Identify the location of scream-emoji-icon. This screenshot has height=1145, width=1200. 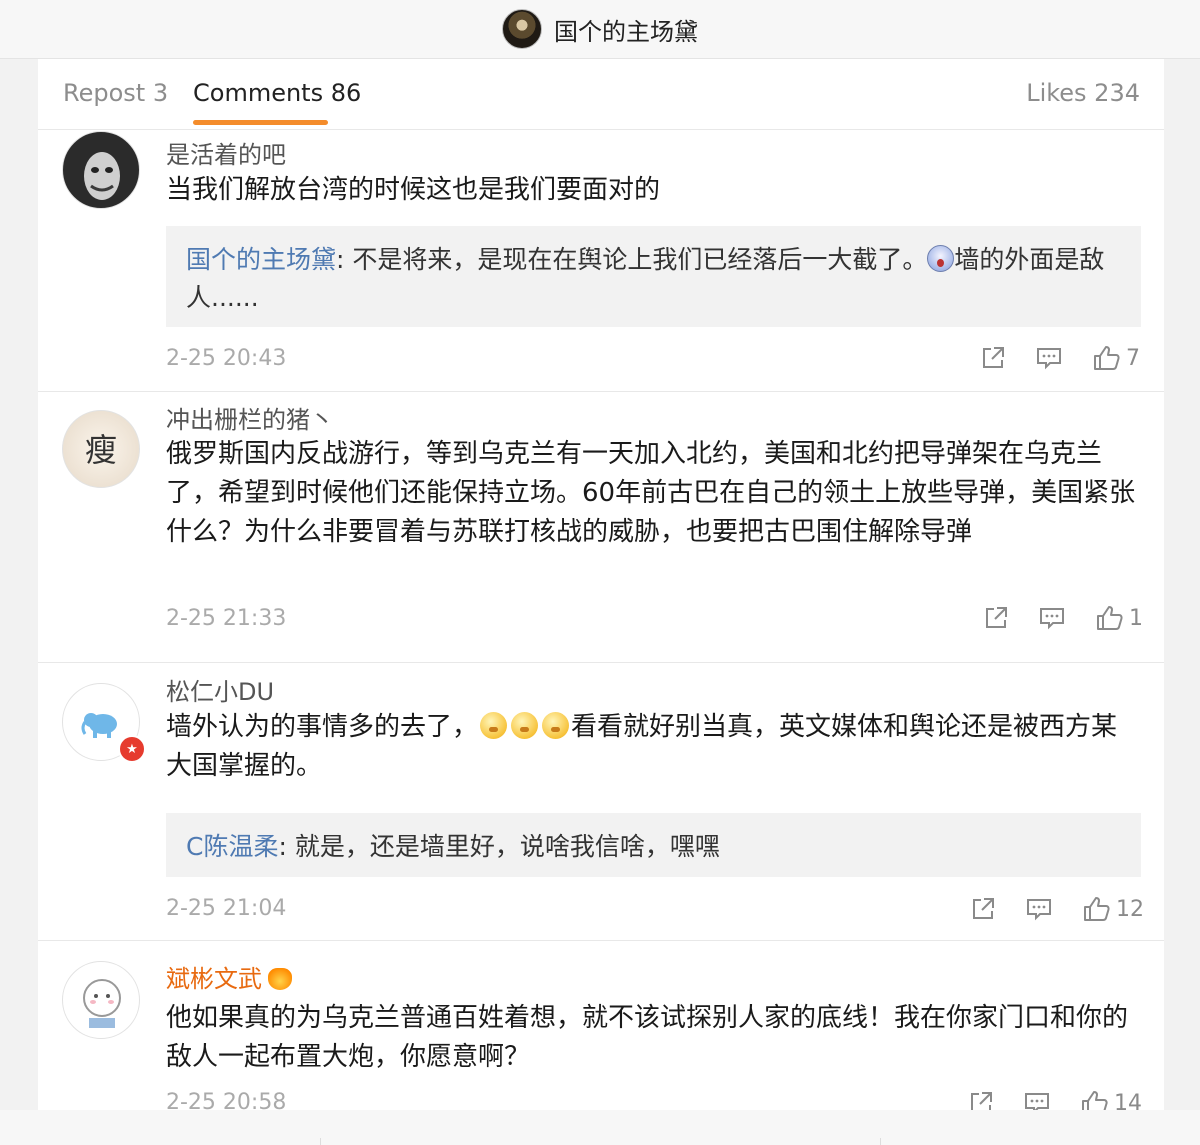
(941, 258).